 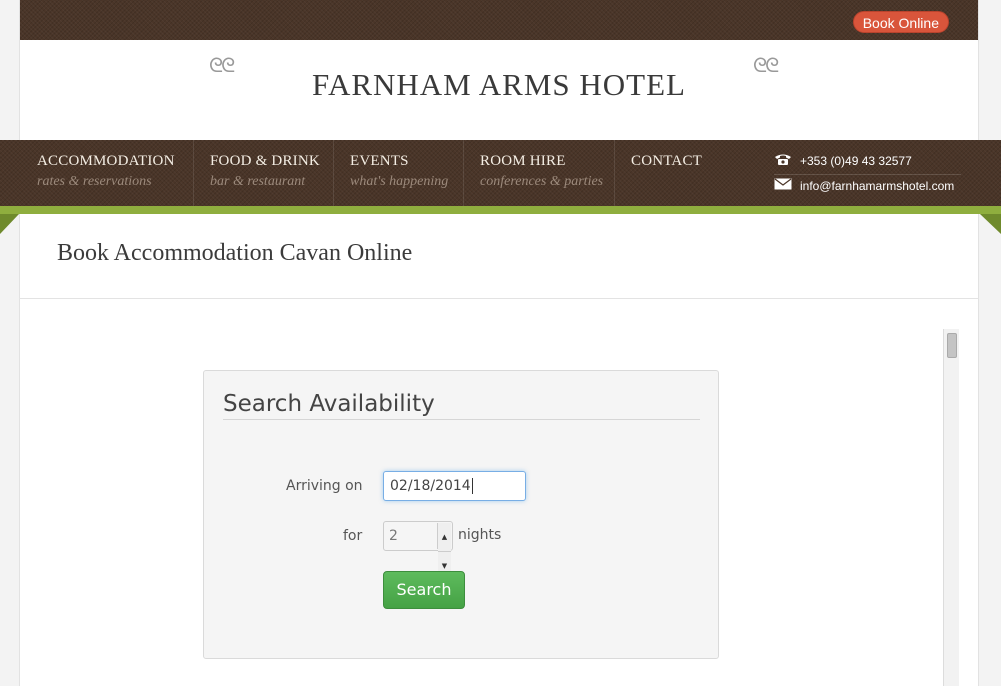 What do you see at coordinates (900, 22) in the screenshot?
I see `book-online-button: Book Online` at bounding box center [900, 22].